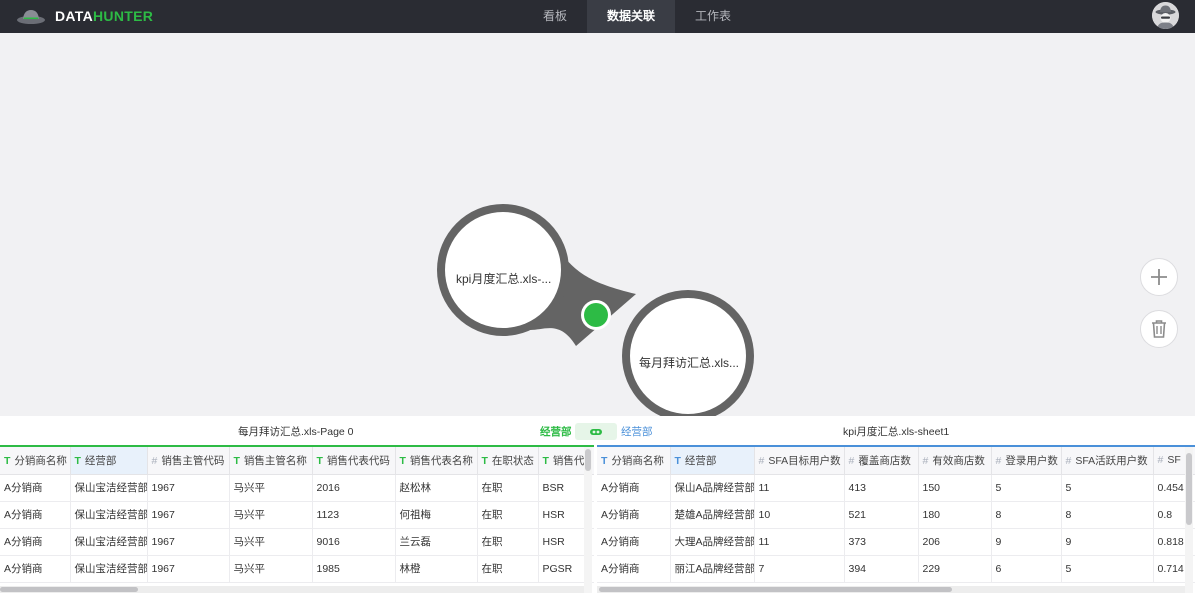  Describe the element at coordinates (436, 515) in the screenshot. I see `table-cell: 何祖梅` at that location.